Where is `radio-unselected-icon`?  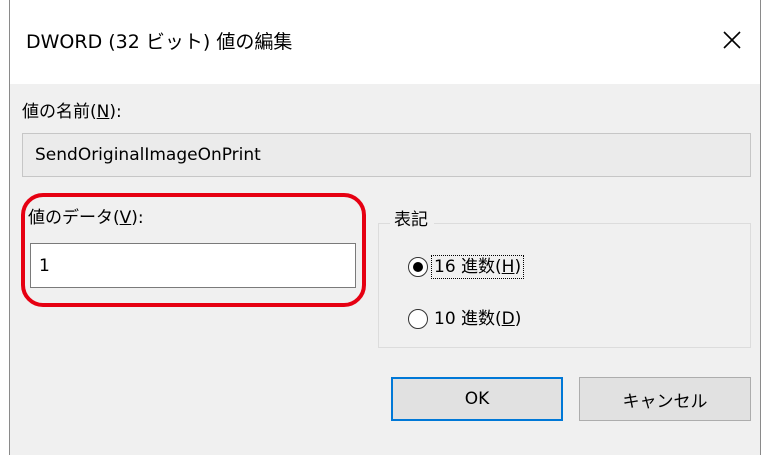
radio-unselected-icon is located at coordinates (418, 319).